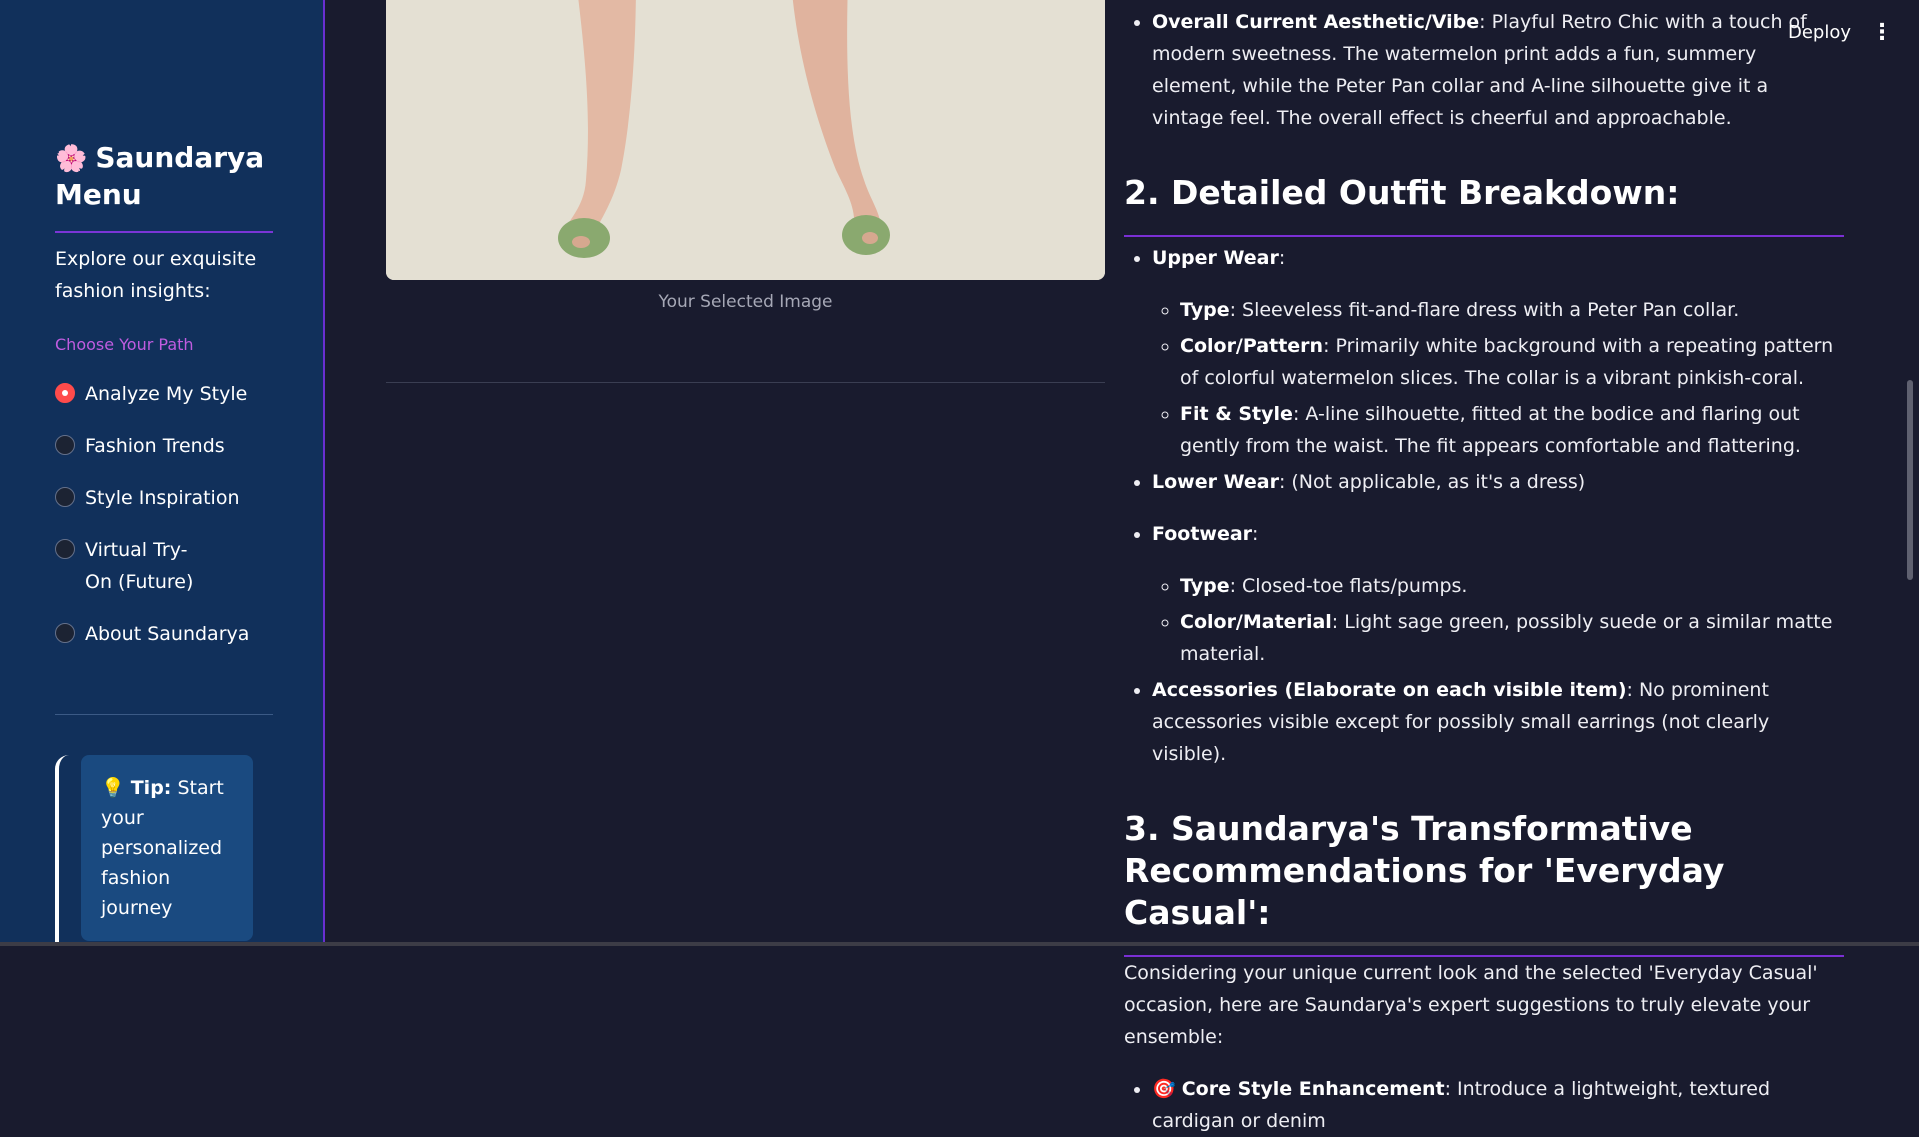 This screenshot has height=1137, width=1919. I want to click on target-icon: 🎯, so click(1164, 1089).